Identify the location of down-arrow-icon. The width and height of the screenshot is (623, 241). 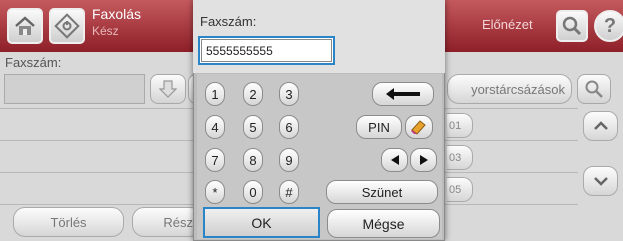
(168, 89).